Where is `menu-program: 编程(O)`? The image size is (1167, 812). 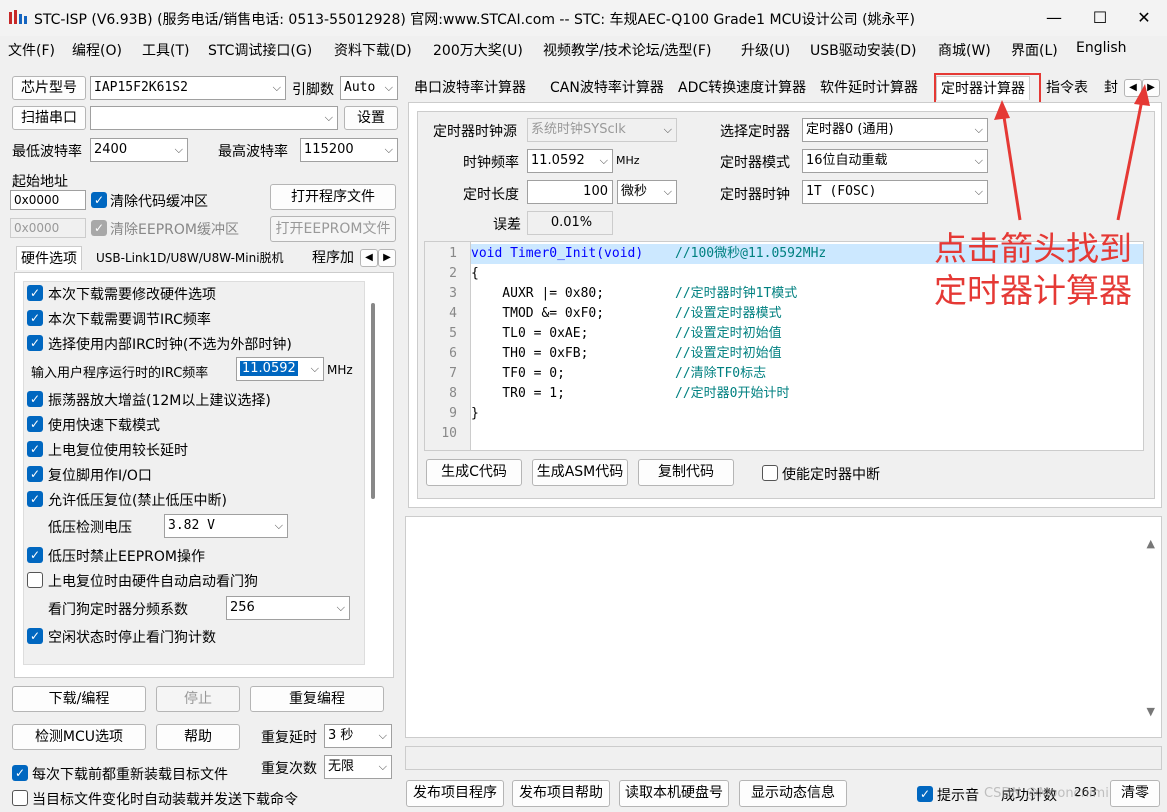
menu-program: 编程(O) is located at coordinates (97, 50).